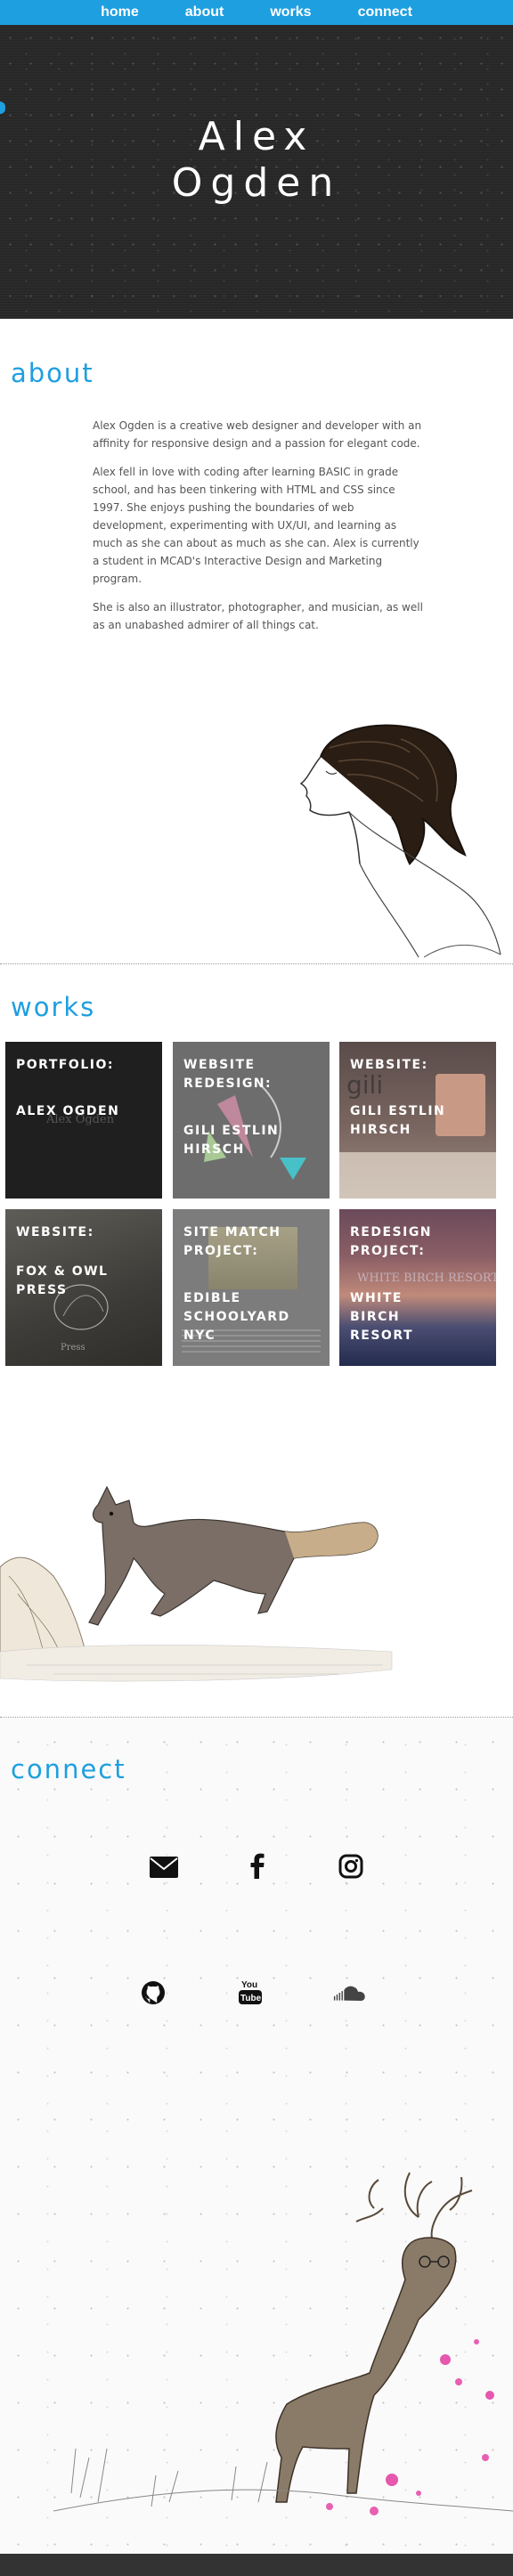 This screenshot has width=513, height=2576. I want to click on work-tile-fox-owl: Press WEBSITE: FOX & OWL PRESS, so click(83, 1287).